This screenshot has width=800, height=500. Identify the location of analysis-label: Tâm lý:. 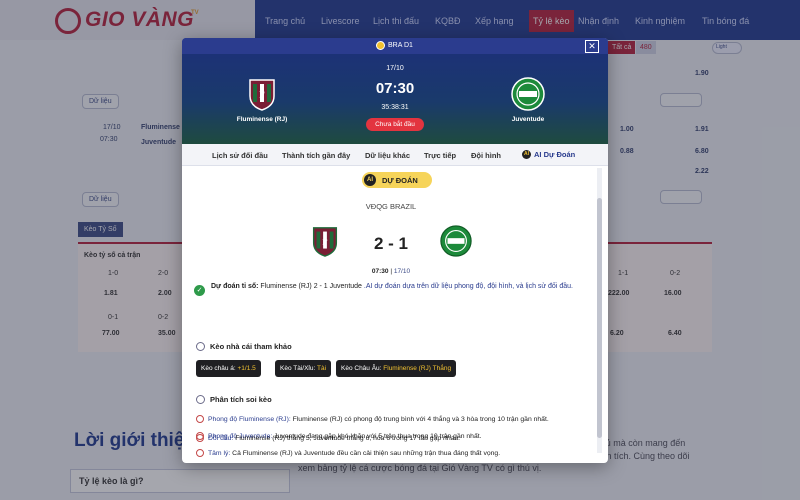
(219, 453).